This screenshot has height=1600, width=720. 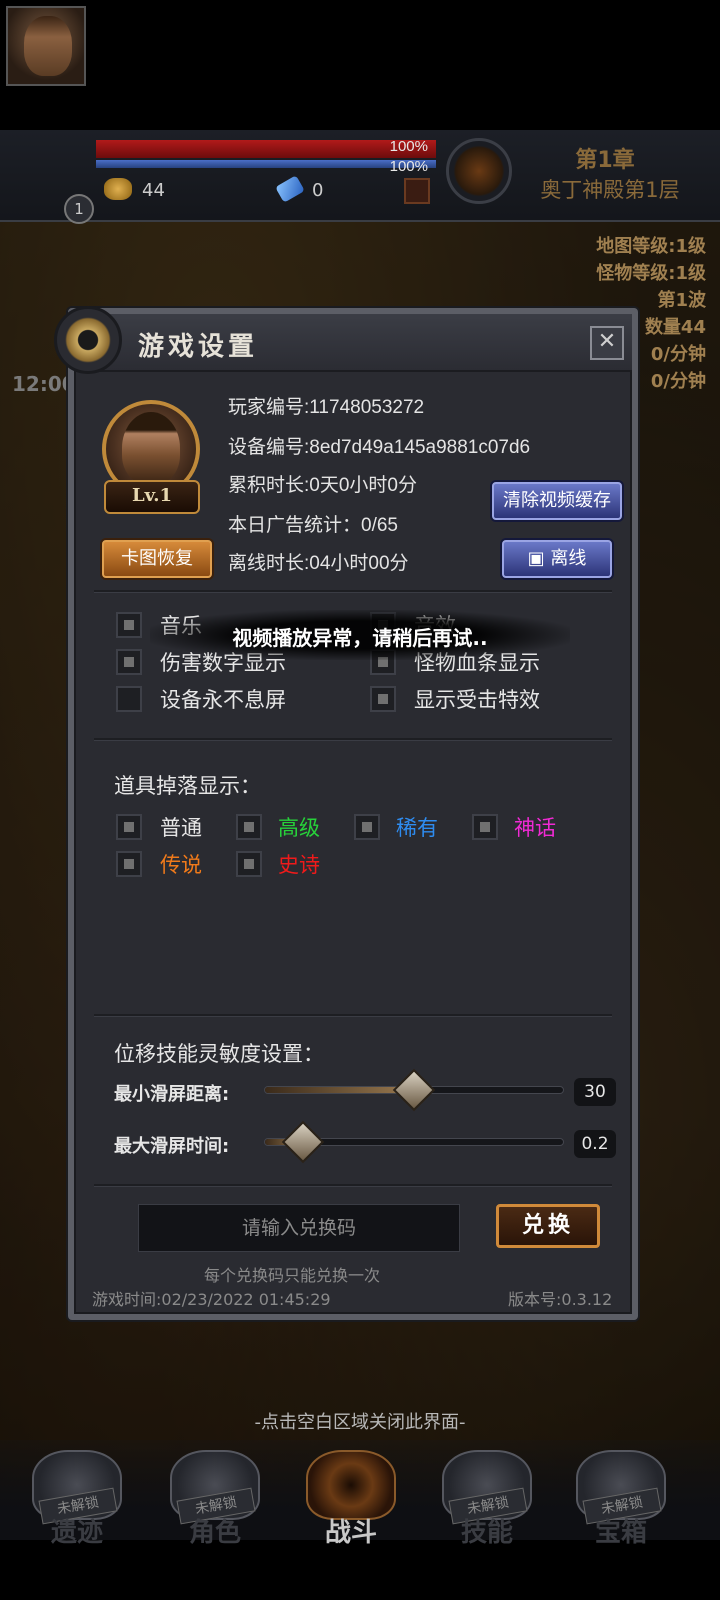 I want to click on tab-label: 宝箱, so click(x=620, y=1533).